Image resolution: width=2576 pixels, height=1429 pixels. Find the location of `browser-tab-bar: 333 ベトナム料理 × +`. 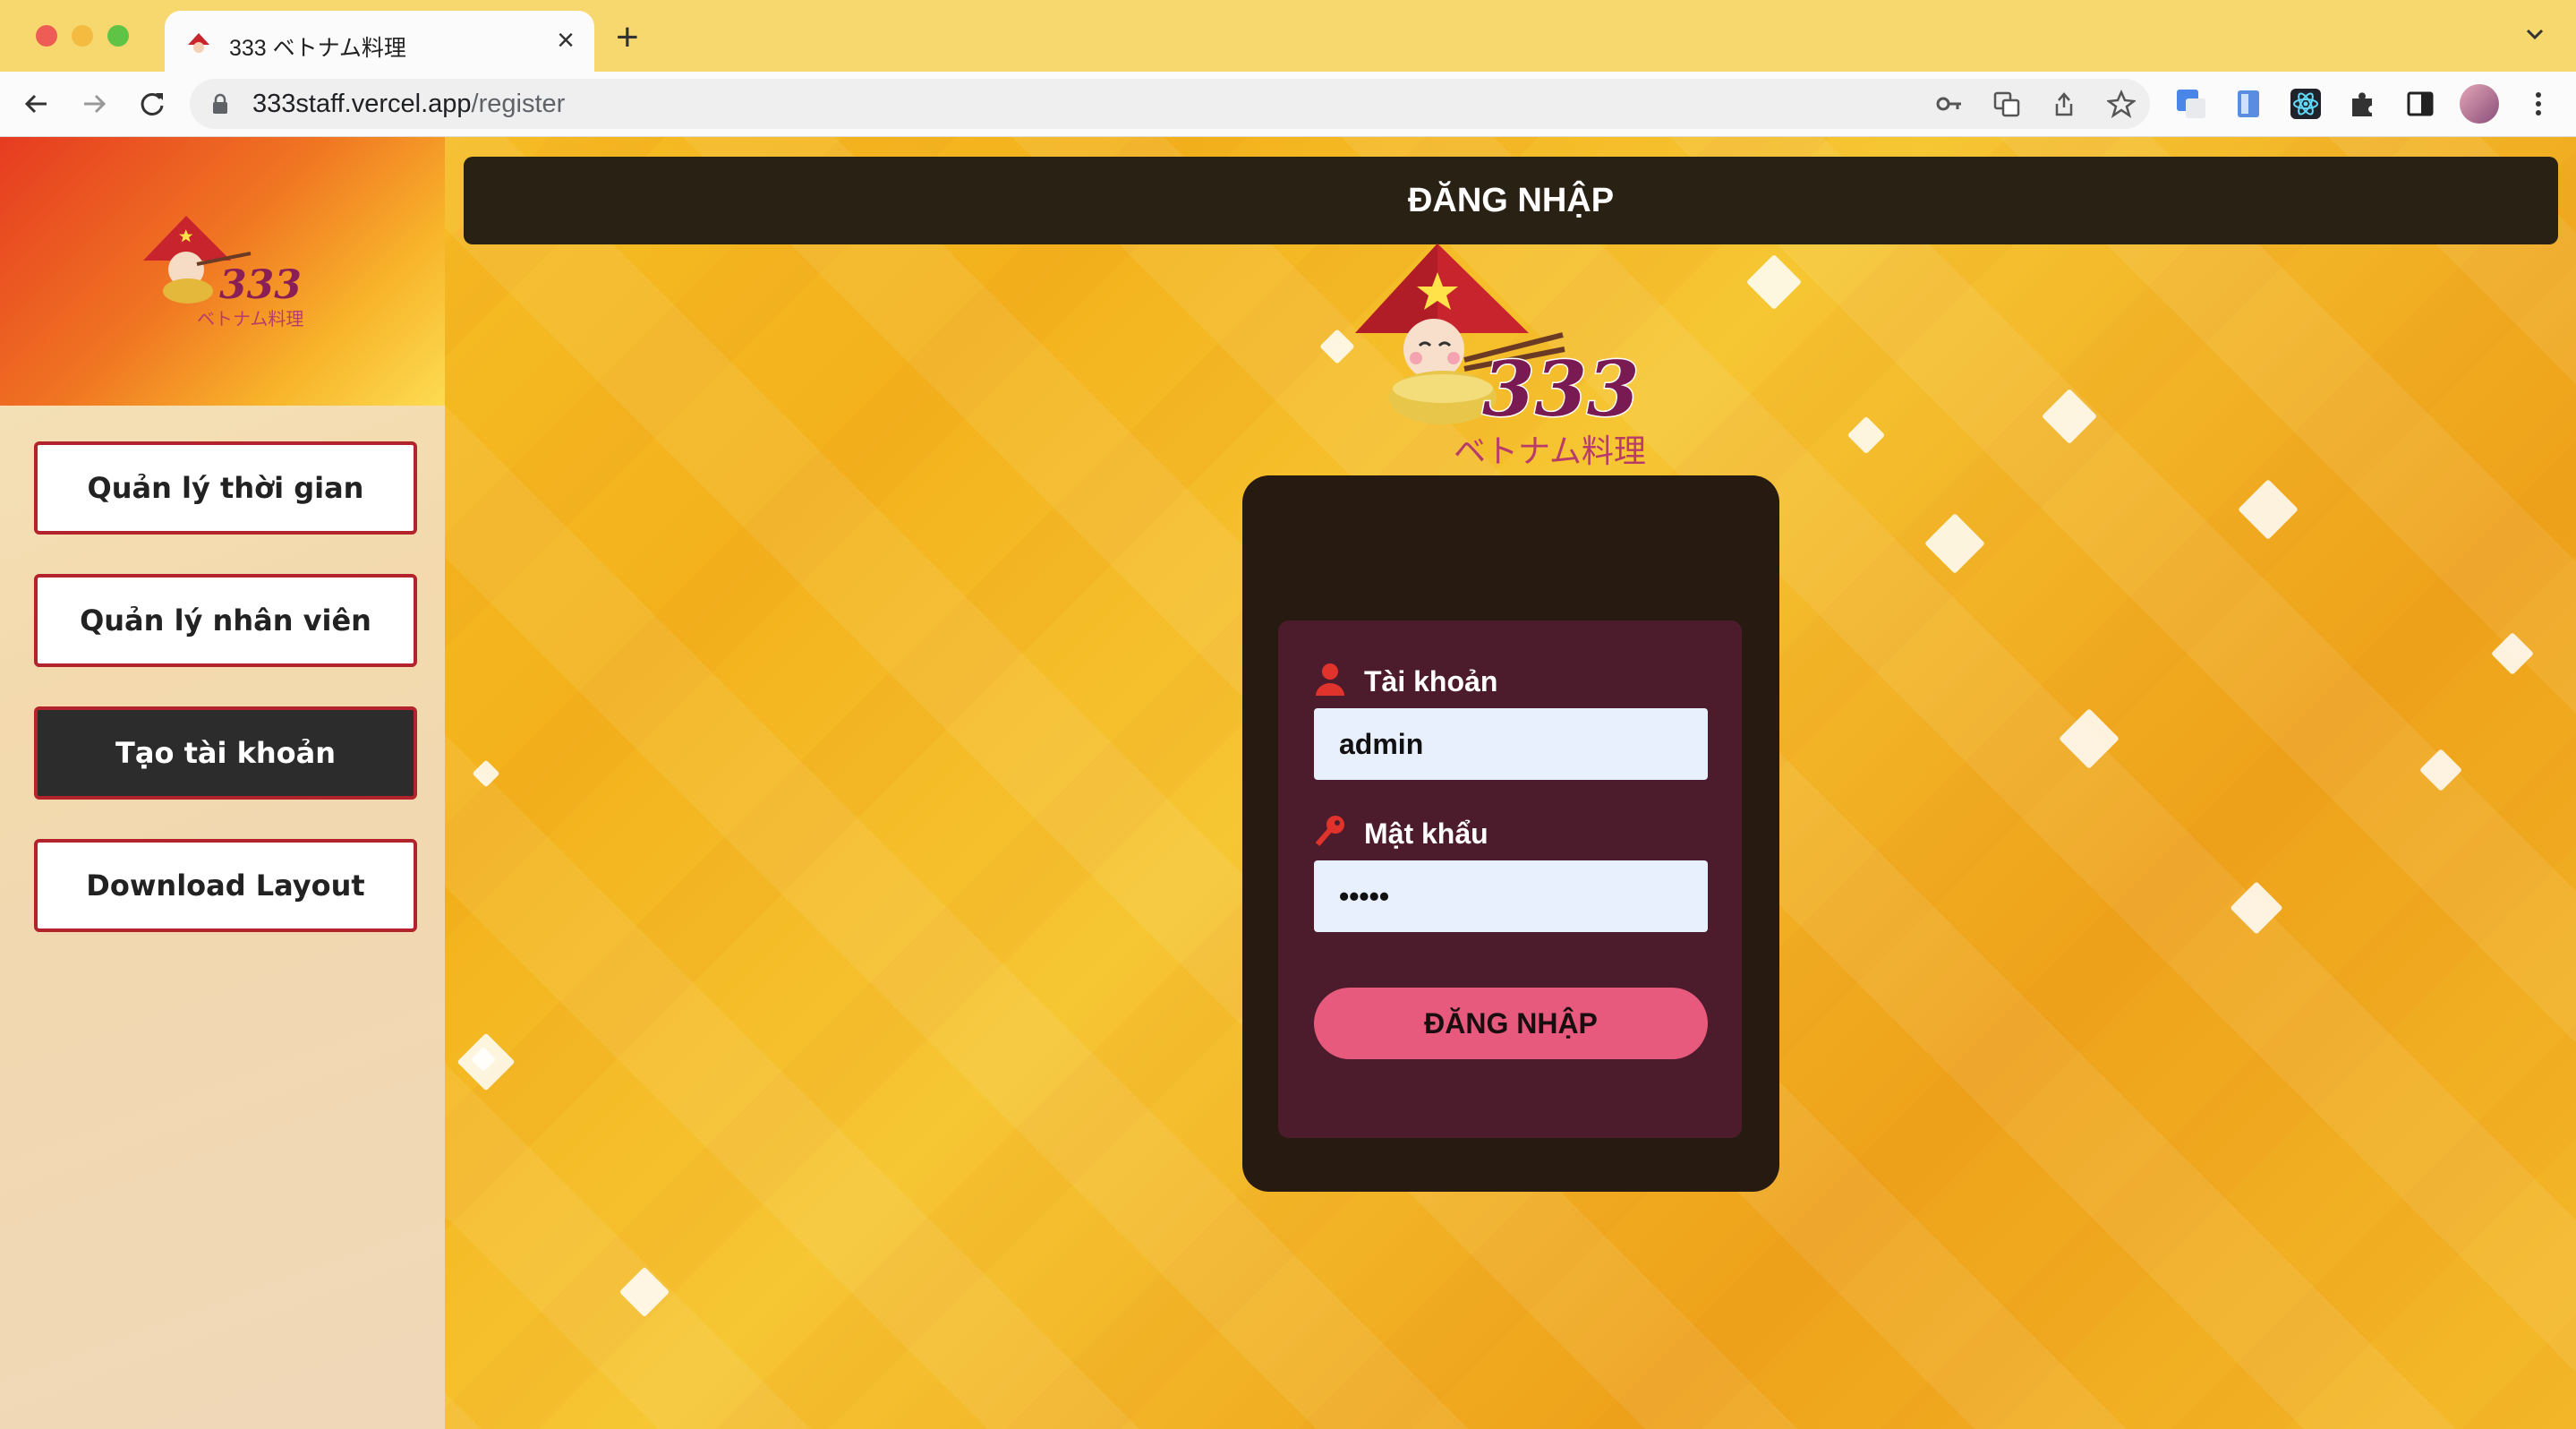

browser-tab-bar: 333 ベトナム料理 × + is located at coordinates (1288, 36).